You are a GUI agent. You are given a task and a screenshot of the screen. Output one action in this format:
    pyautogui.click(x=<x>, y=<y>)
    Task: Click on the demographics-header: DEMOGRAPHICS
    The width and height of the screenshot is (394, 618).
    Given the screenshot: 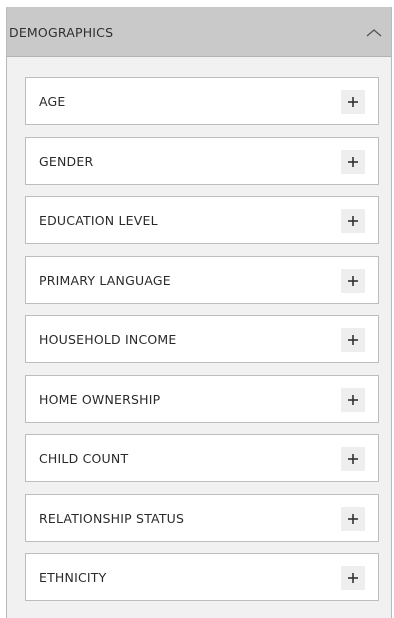 What is the action you would take?
    pyautogui.click(x=199, y=32)
    